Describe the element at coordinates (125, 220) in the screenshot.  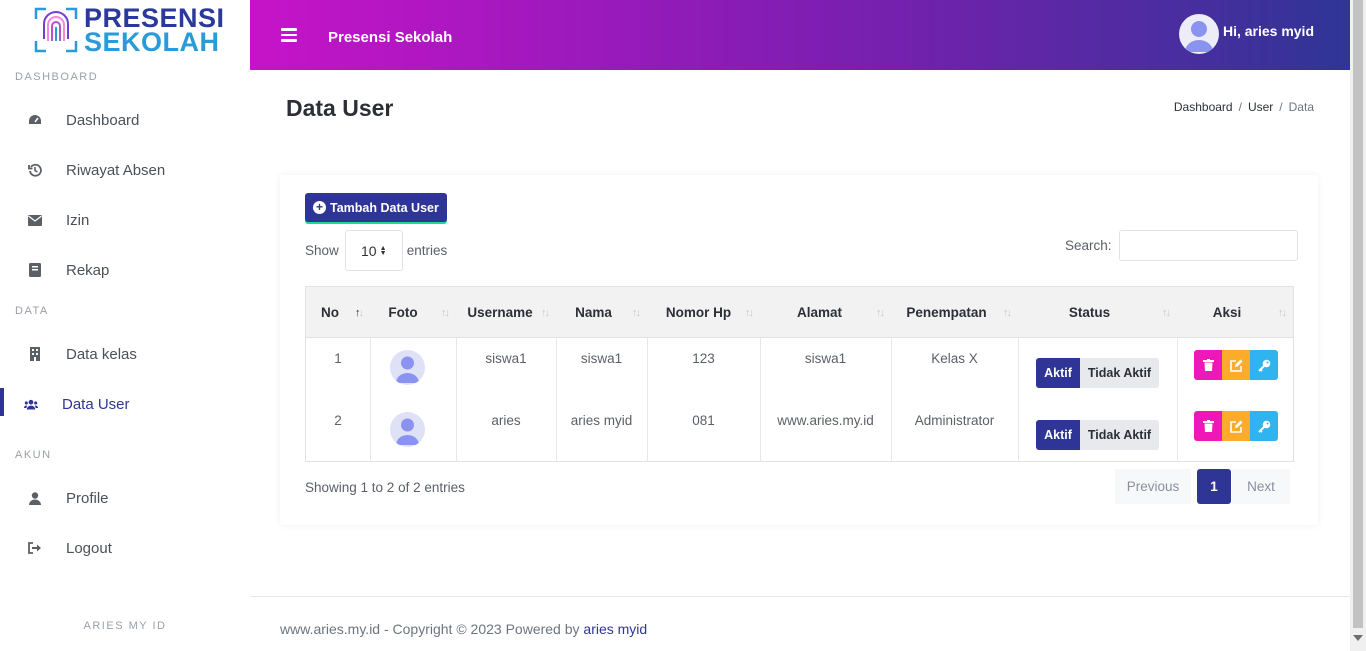
I see `sidebar-item-izin: Izin` at that location.